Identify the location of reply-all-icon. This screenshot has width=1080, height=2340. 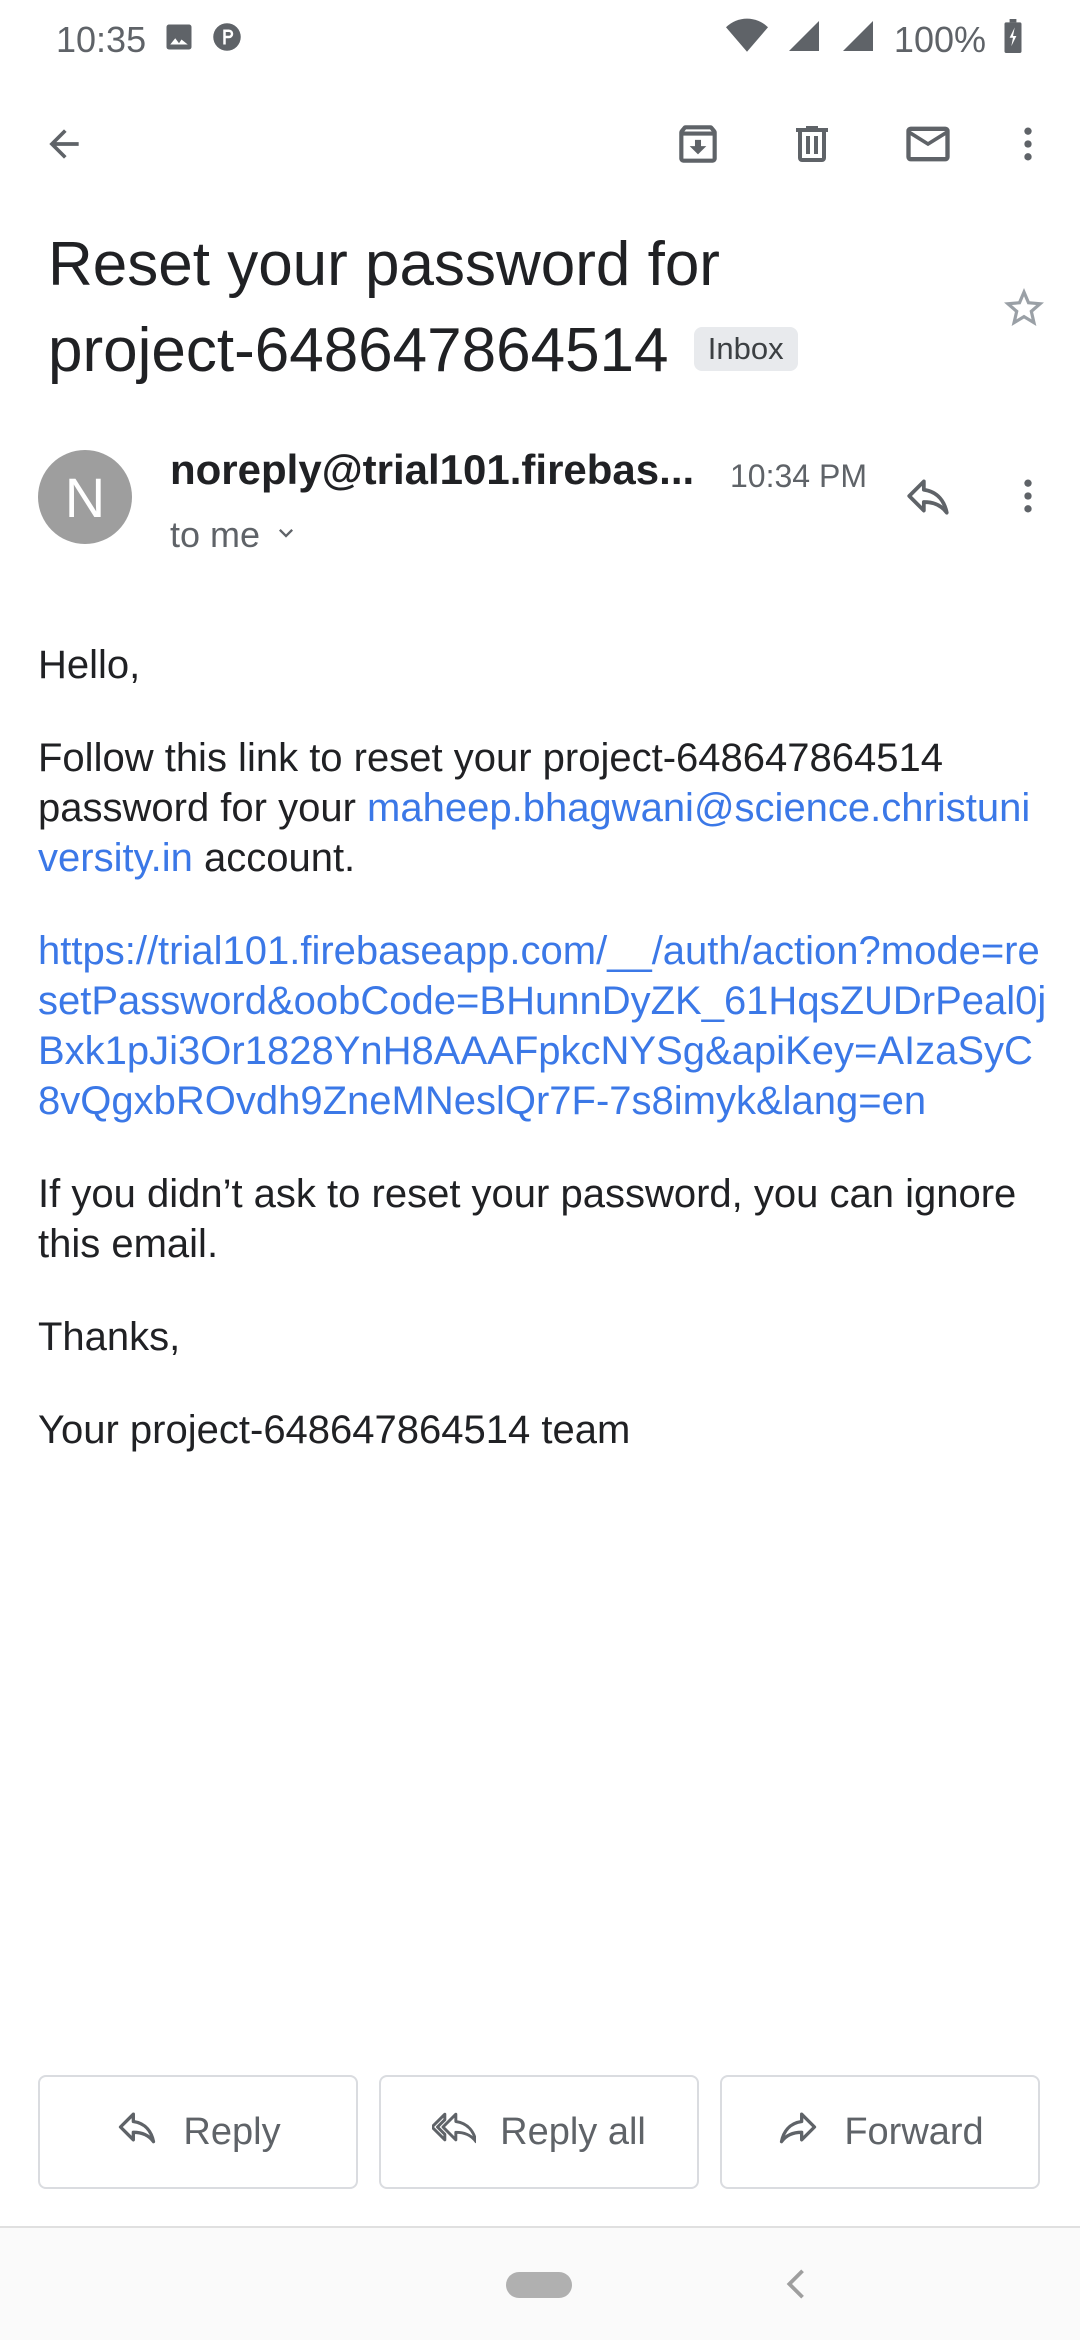
(454, 2132).